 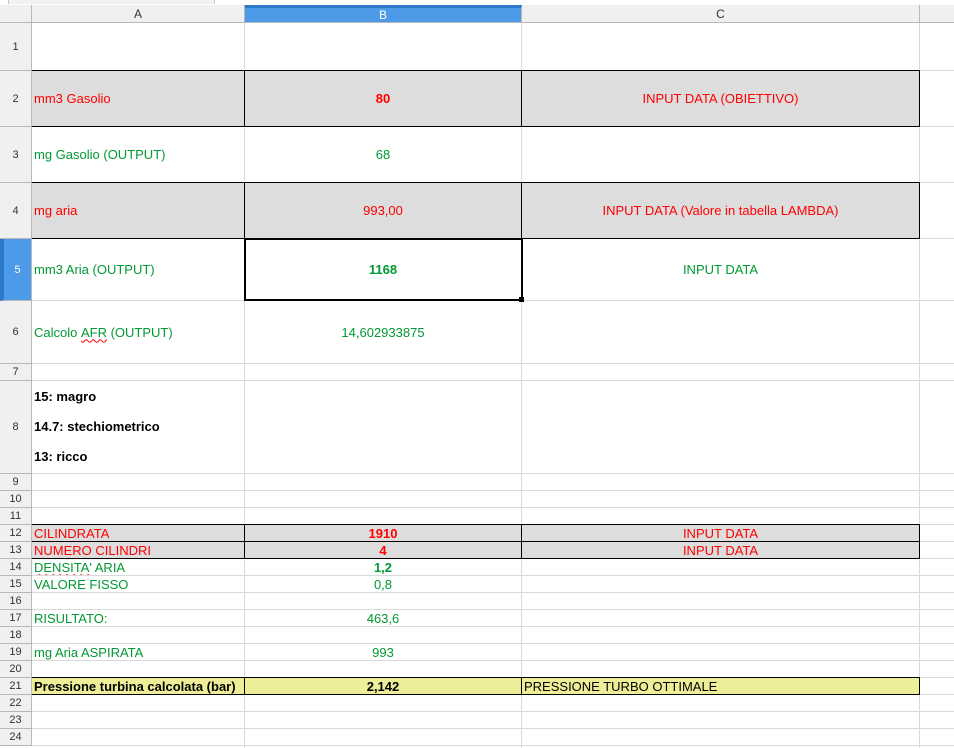 I want to click on row-header-3: 3, so click(x=16, y=155).